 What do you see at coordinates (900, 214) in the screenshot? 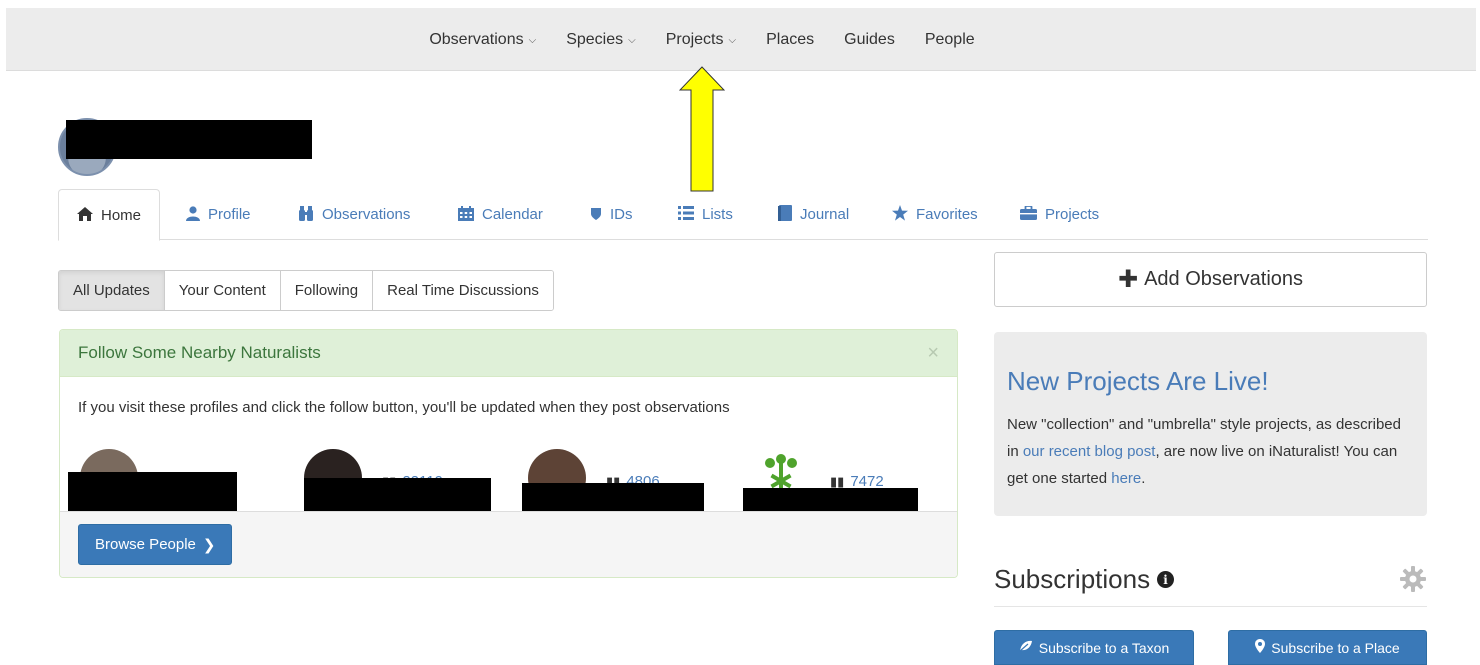
I see `star-icon` at bounding box center [900, 214].